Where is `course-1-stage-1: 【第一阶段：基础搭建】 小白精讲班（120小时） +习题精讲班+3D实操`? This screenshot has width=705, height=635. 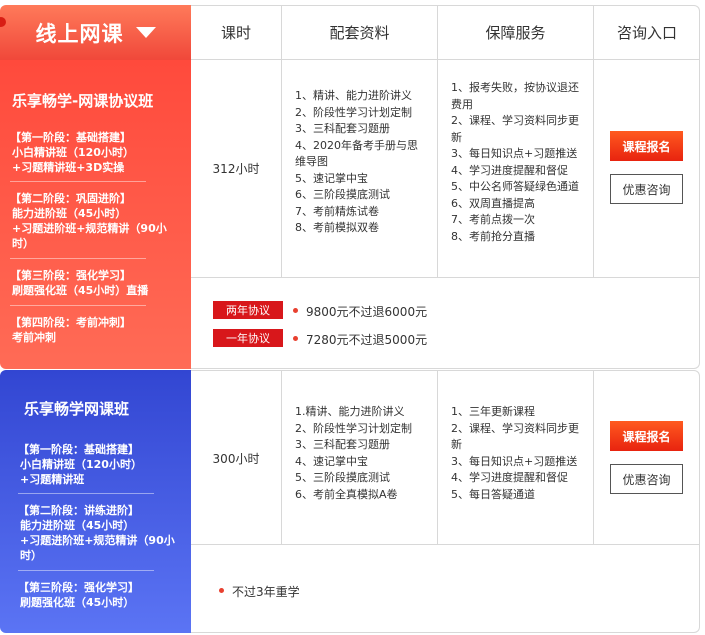 course-1-stage-1: 【第一阶段：基础搭建】 小白精讲班（120小时） +习题精讲班+3D实操 is located at coordinates (72, 152).